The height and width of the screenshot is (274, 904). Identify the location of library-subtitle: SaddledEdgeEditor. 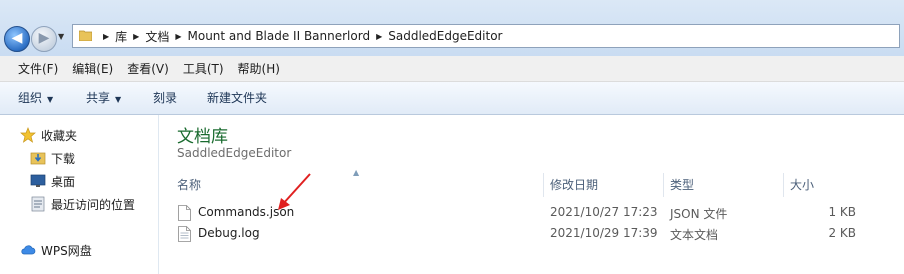
(234, 153).